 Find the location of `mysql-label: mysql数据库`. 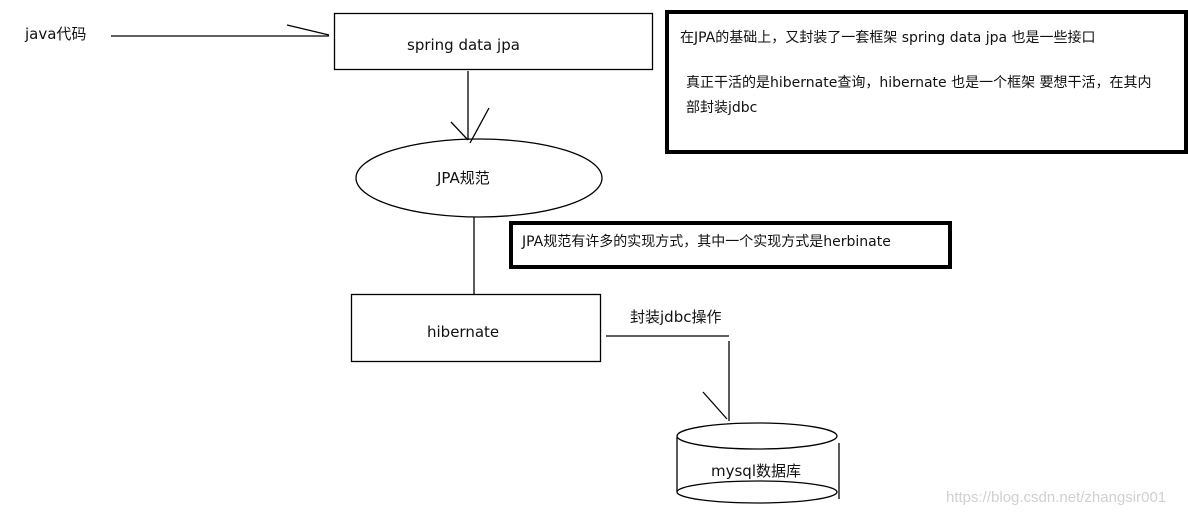

mysql-label: mysql数据库 is located at coordinates (756, 471).